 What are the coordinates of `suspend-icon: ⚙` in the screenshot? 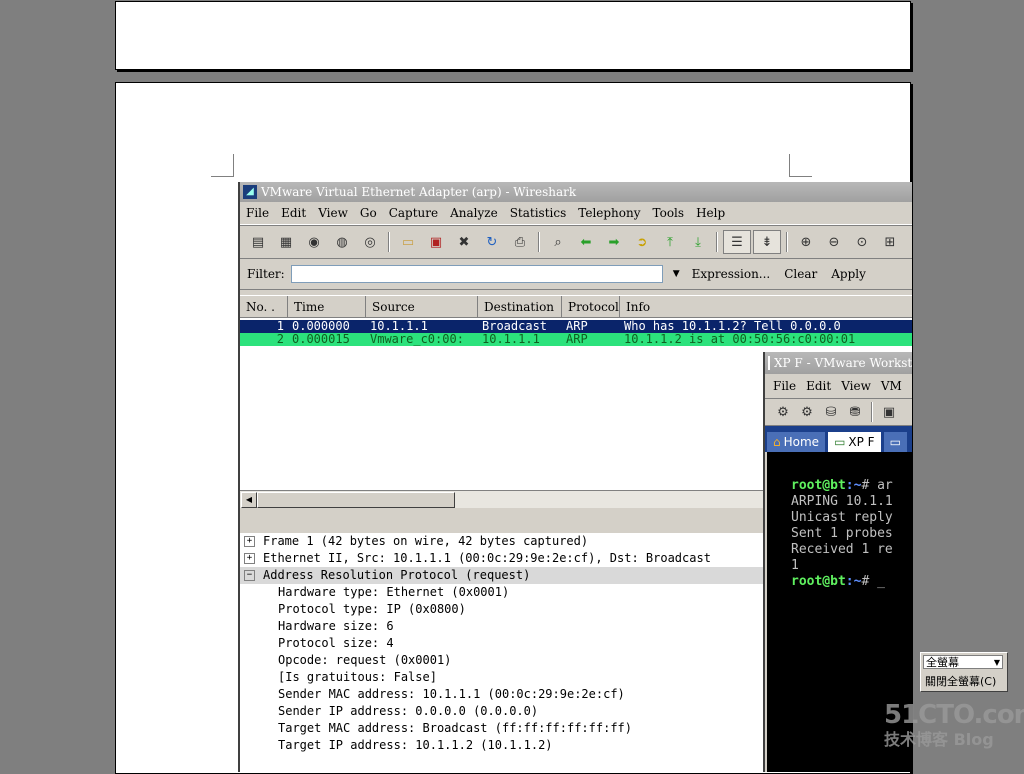 It's located at (807, 412).